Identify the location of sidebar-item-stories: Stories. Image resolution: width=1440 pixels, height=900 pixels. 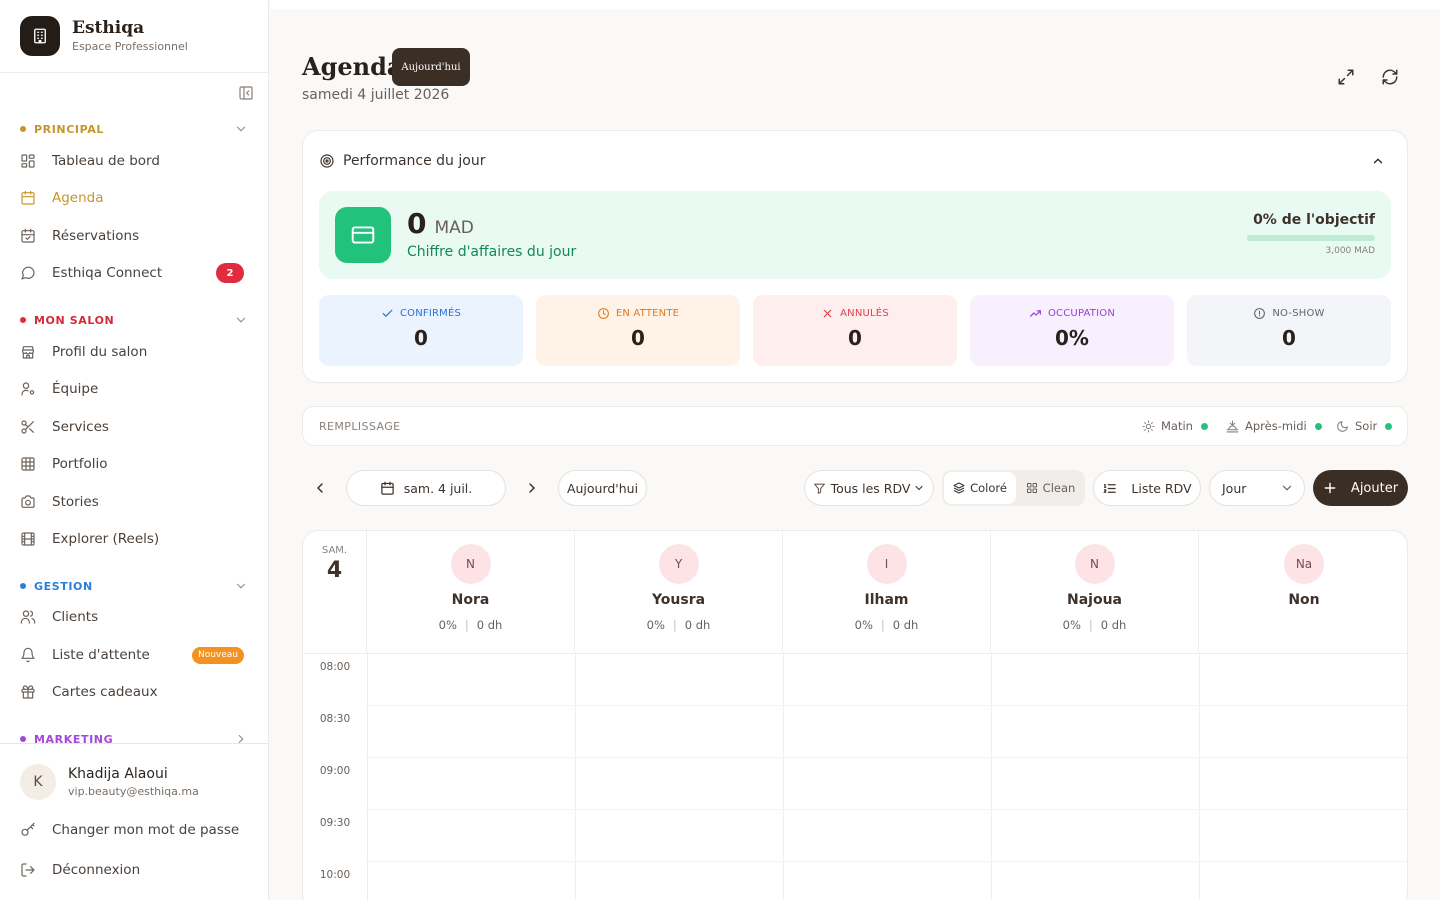
(132, 502).